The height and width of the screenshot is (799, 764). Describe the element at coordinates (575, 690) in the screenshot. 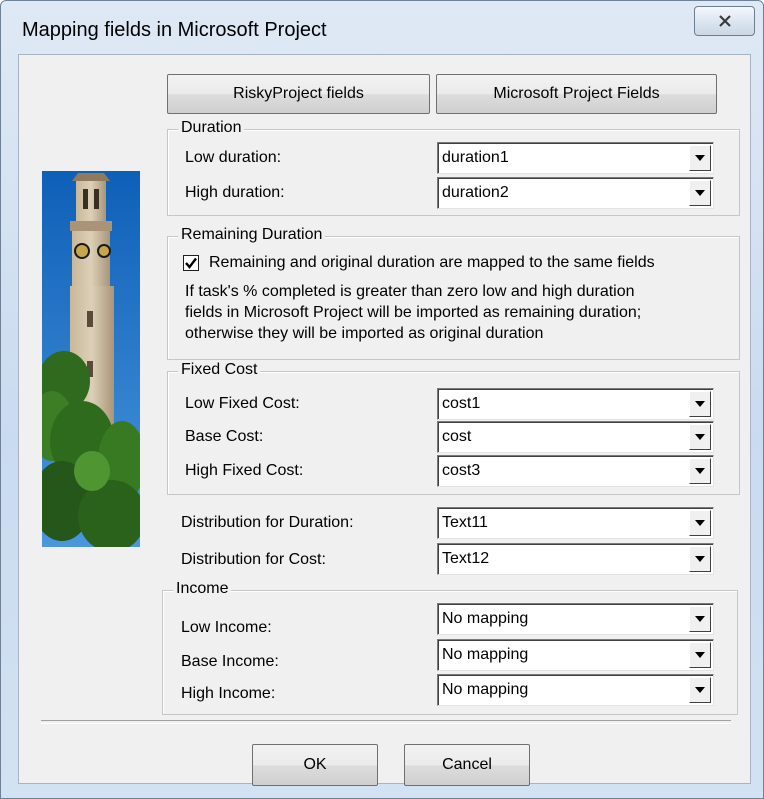

I see `high-income-select: No mapping` at that location.